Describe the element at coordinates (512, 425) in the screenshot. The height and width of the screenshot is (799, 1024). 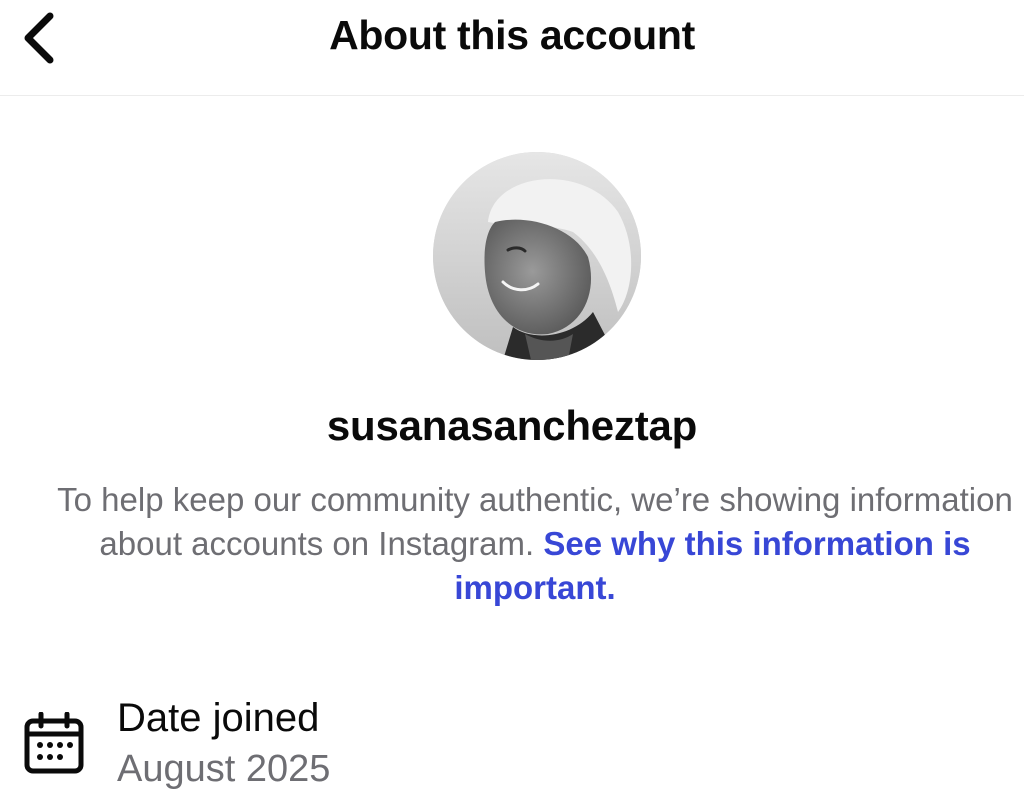
I see `username: susanasancheztap` at that location.